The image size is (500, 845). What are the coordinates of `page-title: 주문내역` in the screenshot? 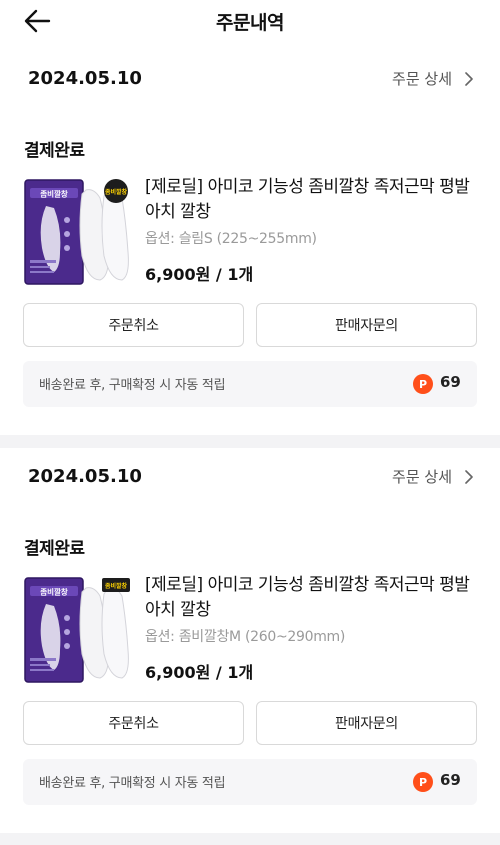 It's located at (250, 23).